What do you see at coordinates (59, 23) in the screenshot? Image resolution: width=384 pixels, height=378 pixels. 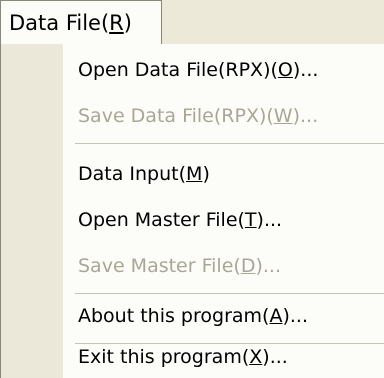 I see `menu-title-label: Data File(` at bounding box center [59, 23].